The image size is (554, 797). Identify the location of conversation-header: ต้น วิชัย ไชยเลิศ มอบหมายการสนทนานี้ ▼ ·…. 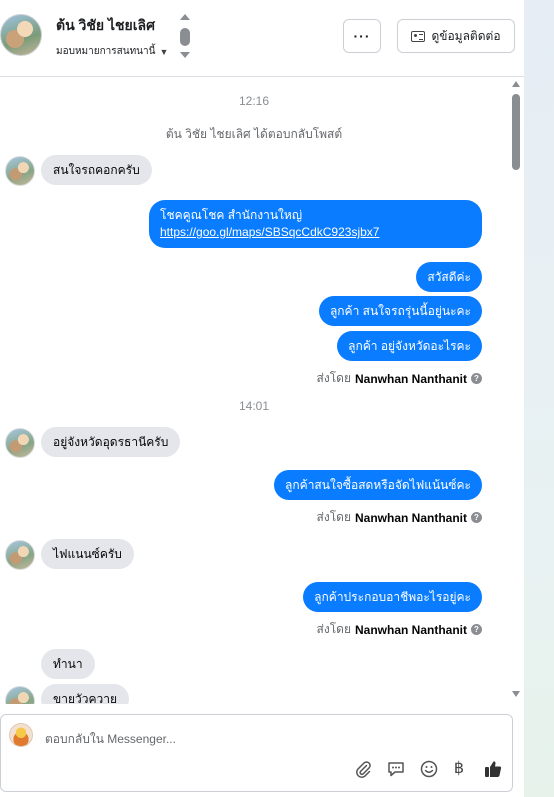
(262, 38).